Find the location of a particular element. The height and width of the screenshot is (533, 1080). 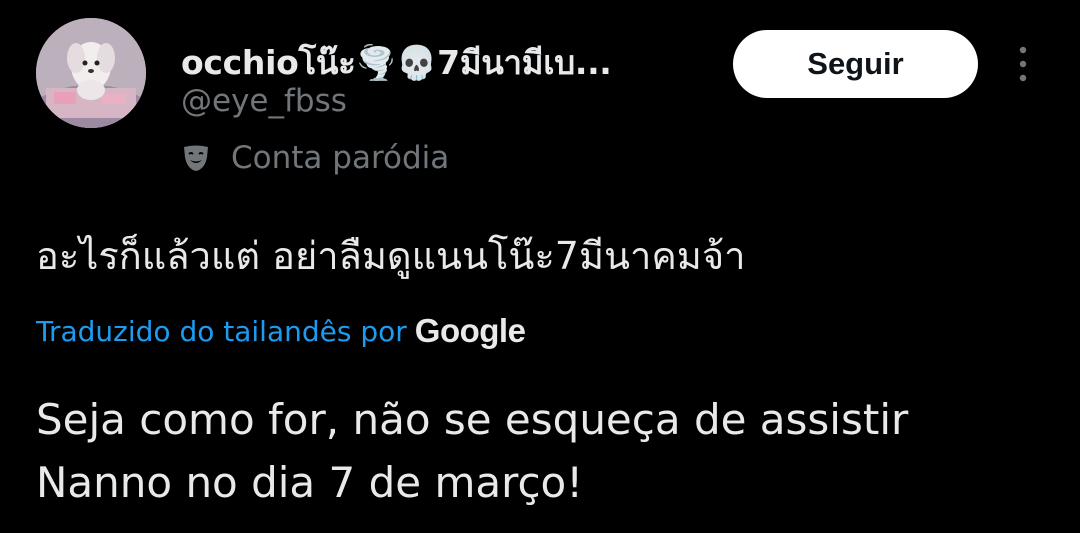

tweet-text: อะไรก็แล้วแต่ อย่าลืมดูแนนโน๊ะ7มีนาคมจ้า is located at coordinates (391, 256).